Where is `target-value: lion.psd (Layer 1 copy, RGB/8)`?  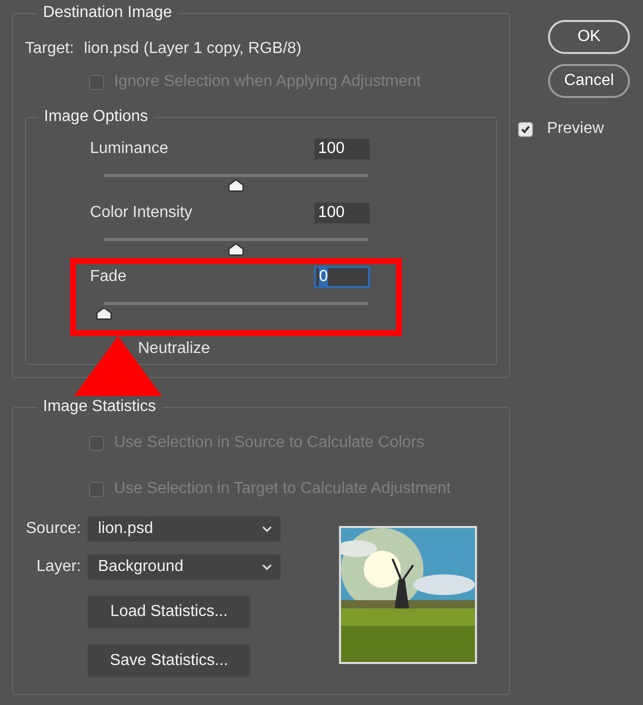
target-value: lion.psd (Layer 1 copy, RGB/8) is located at coordinates (193, 49).